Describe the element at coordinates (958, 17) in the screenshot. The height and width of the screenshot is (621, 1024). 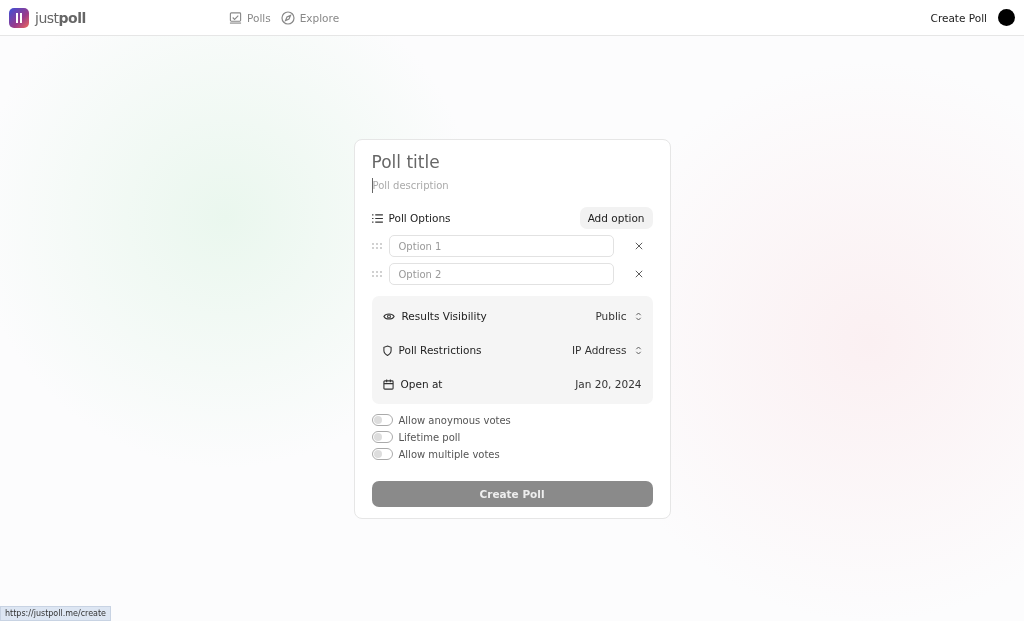
I see `create-poll-link: Create Poll` at that location.